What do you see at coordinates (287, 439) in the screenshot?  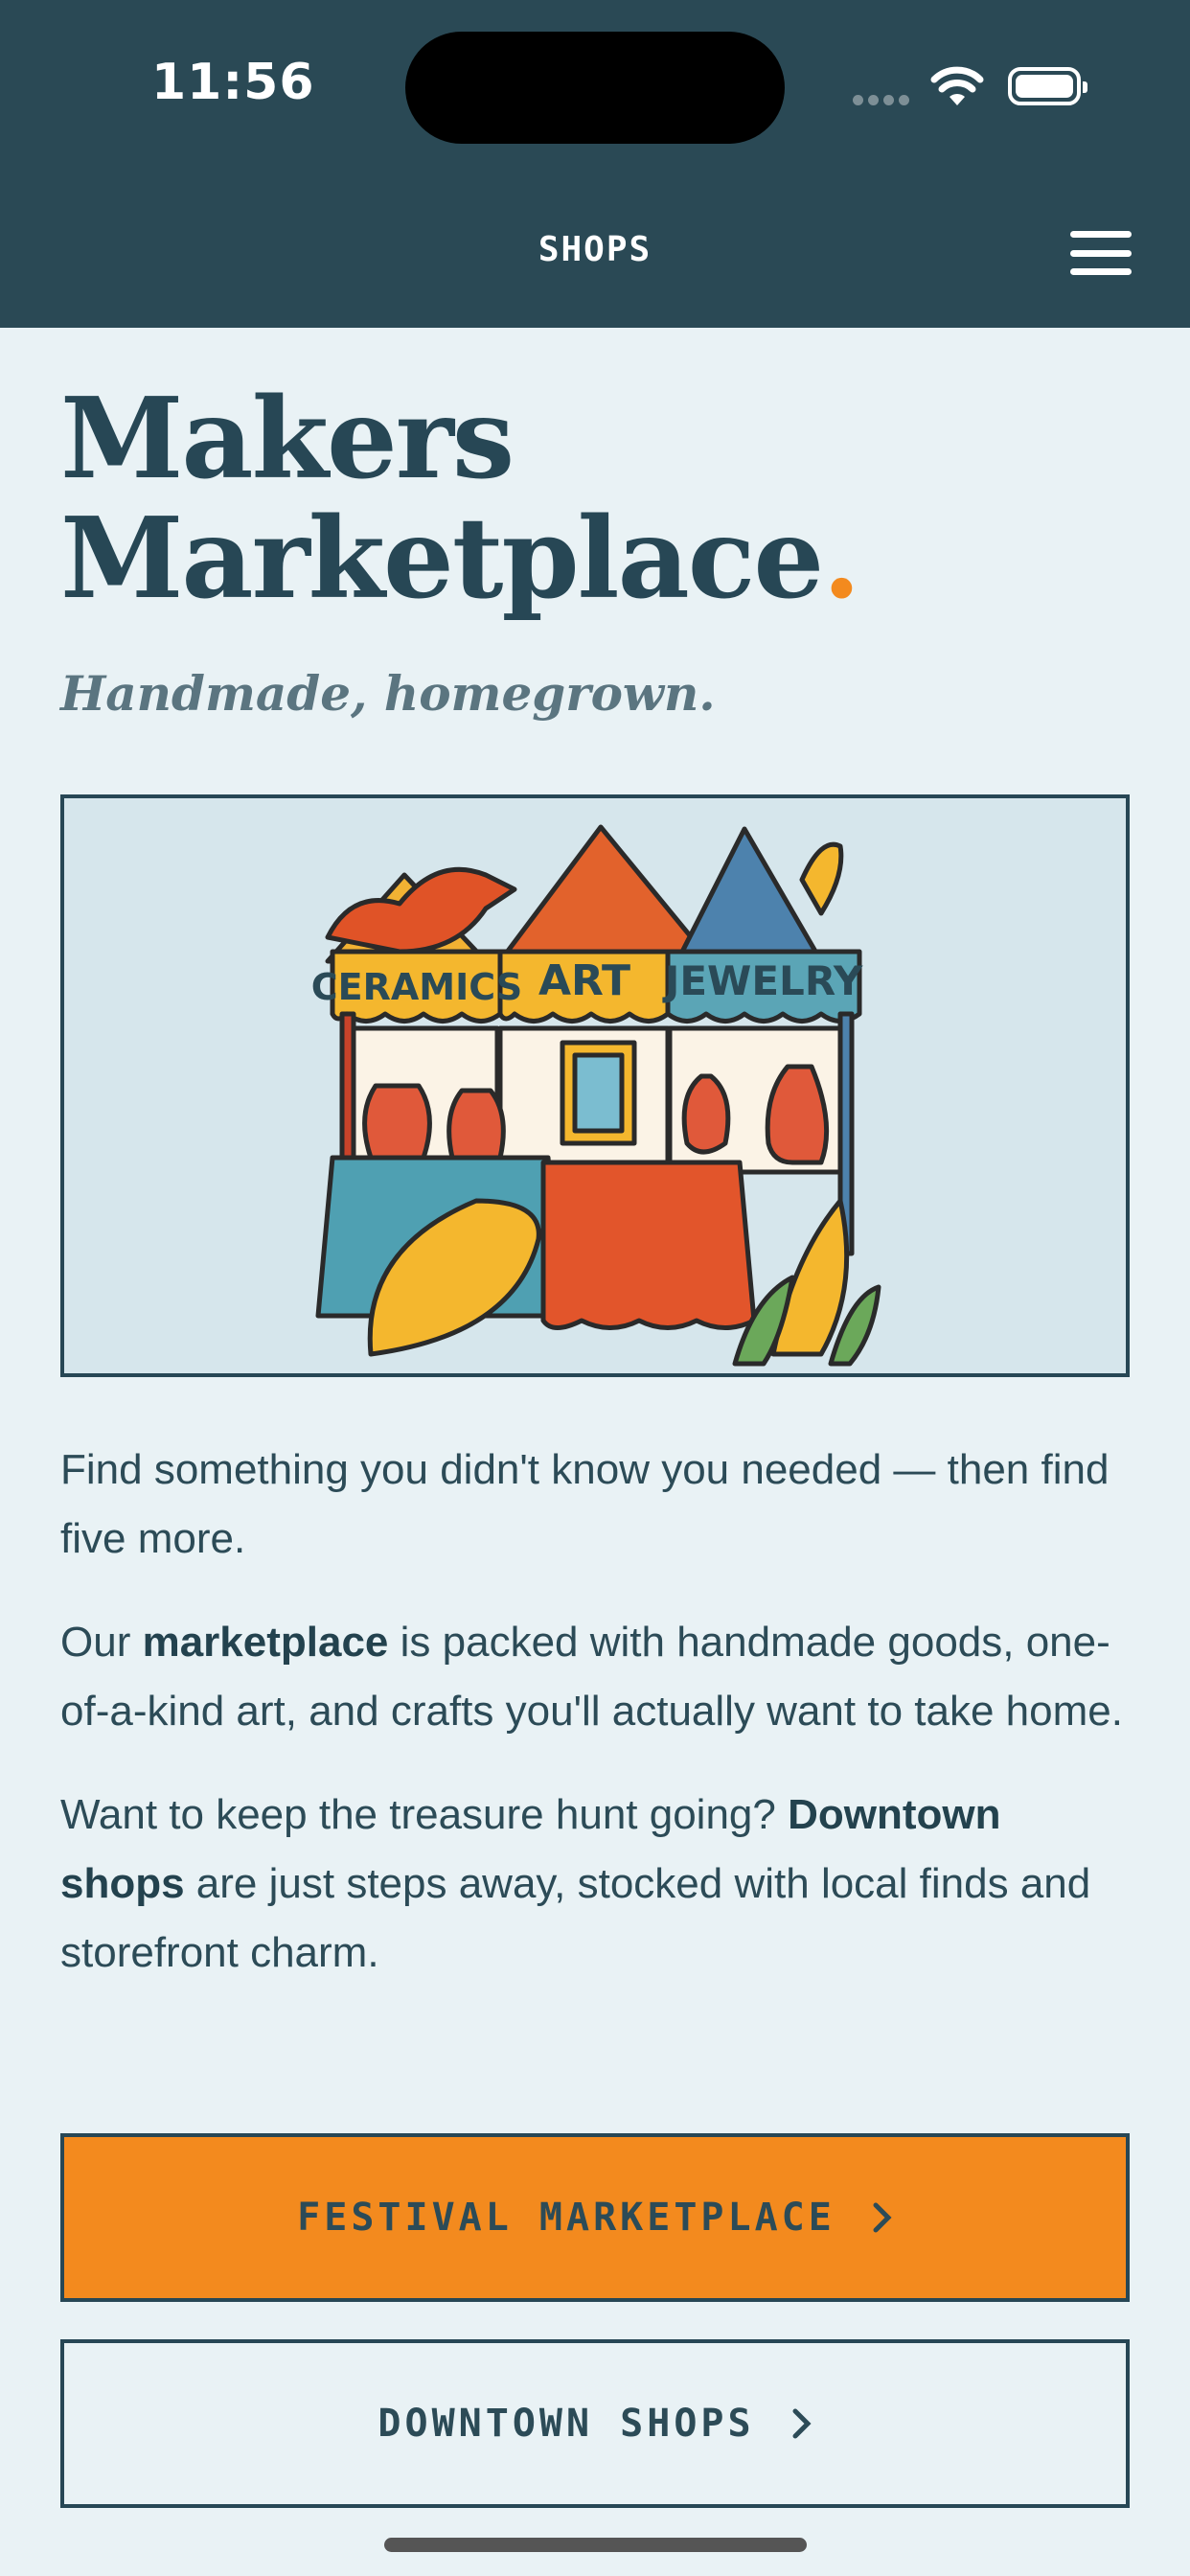 I see `page-title-line1: Makers` at bounding box center [287, 439].